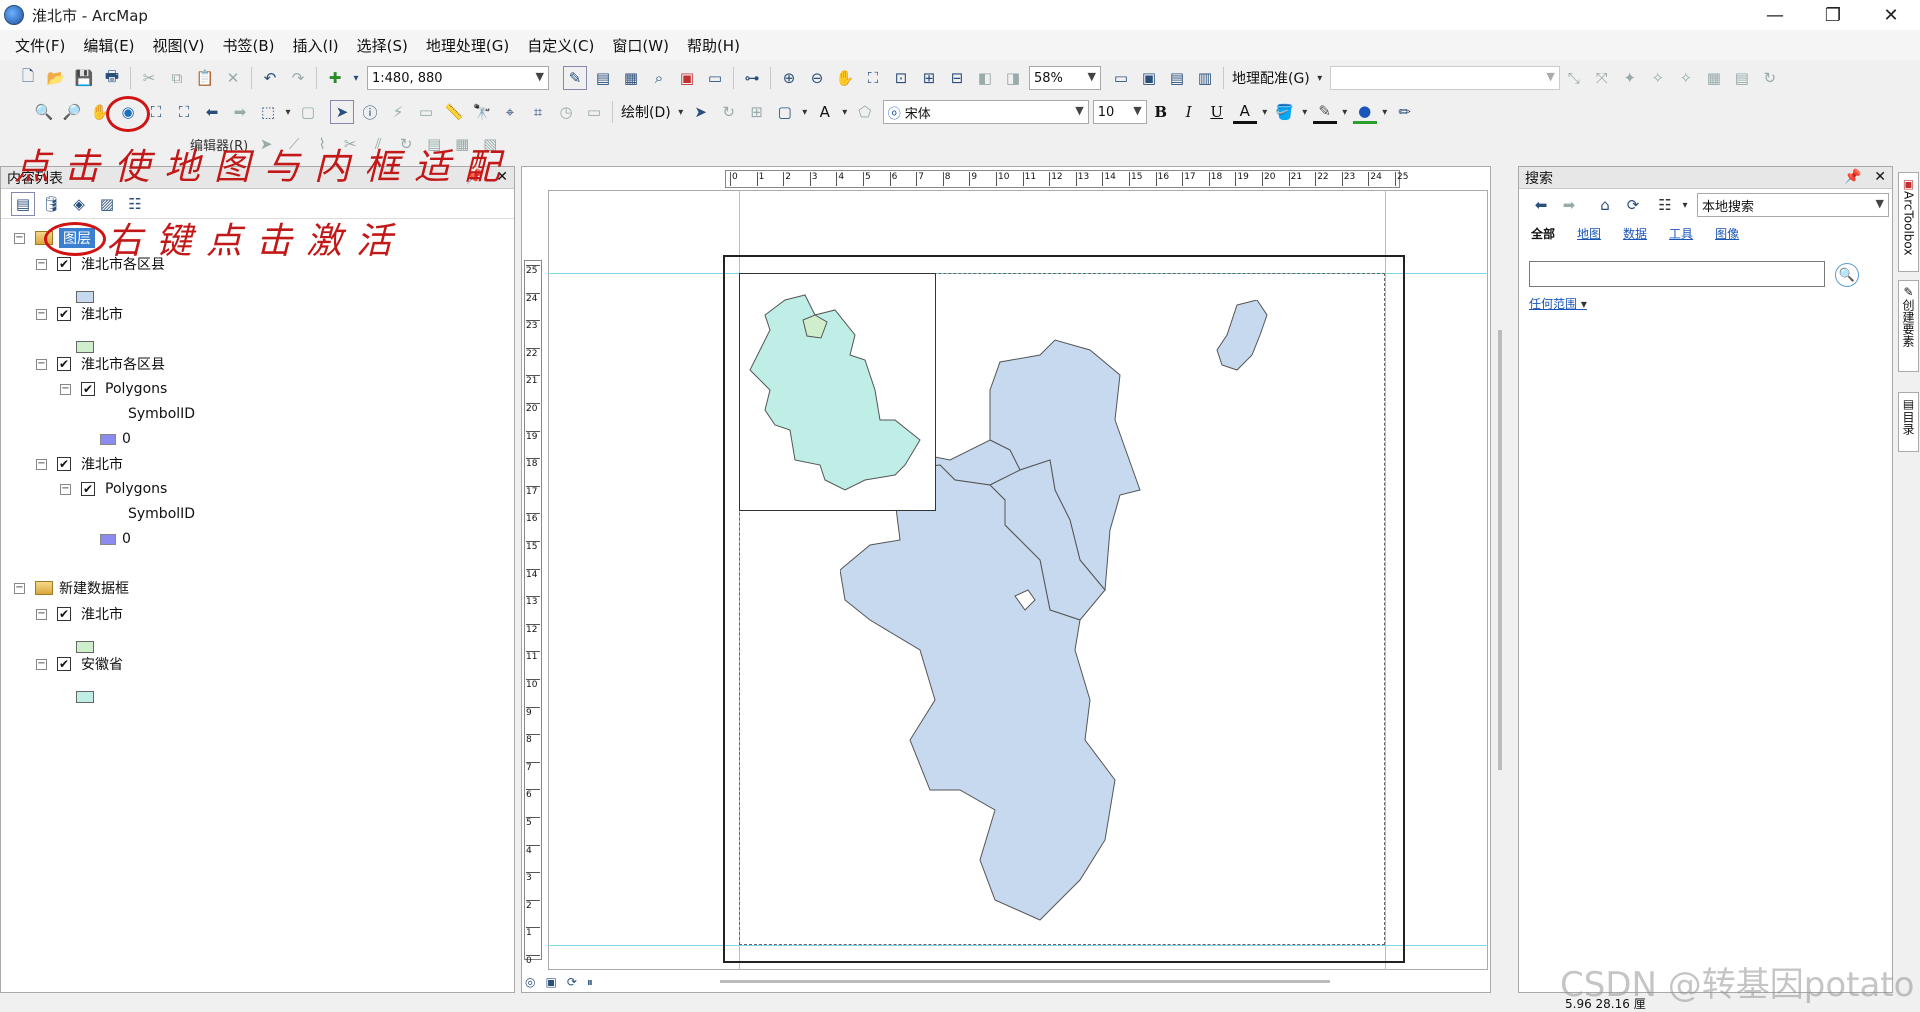 The height and width of the screenshot is (1012, 1920). Describe the element at coordinates (1161, 112) in the screenshot. I see `bold-button: B` at that location.